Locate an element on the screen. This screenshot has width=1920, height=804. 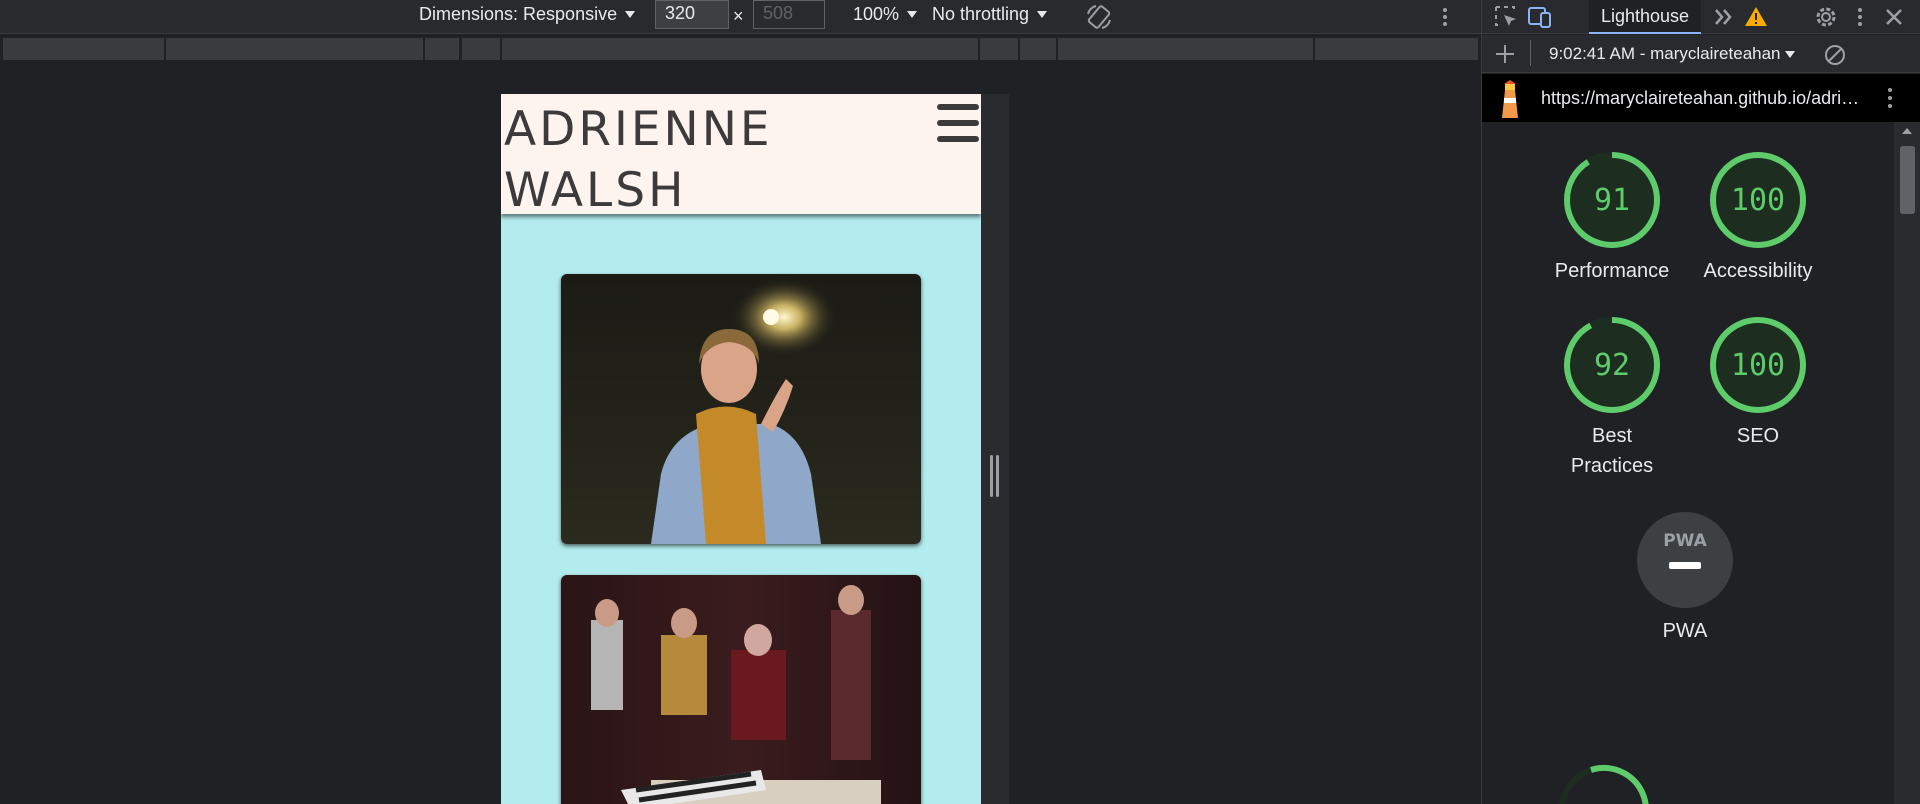
gauge-label: Accessibility is located at coordinates (1758, 271).